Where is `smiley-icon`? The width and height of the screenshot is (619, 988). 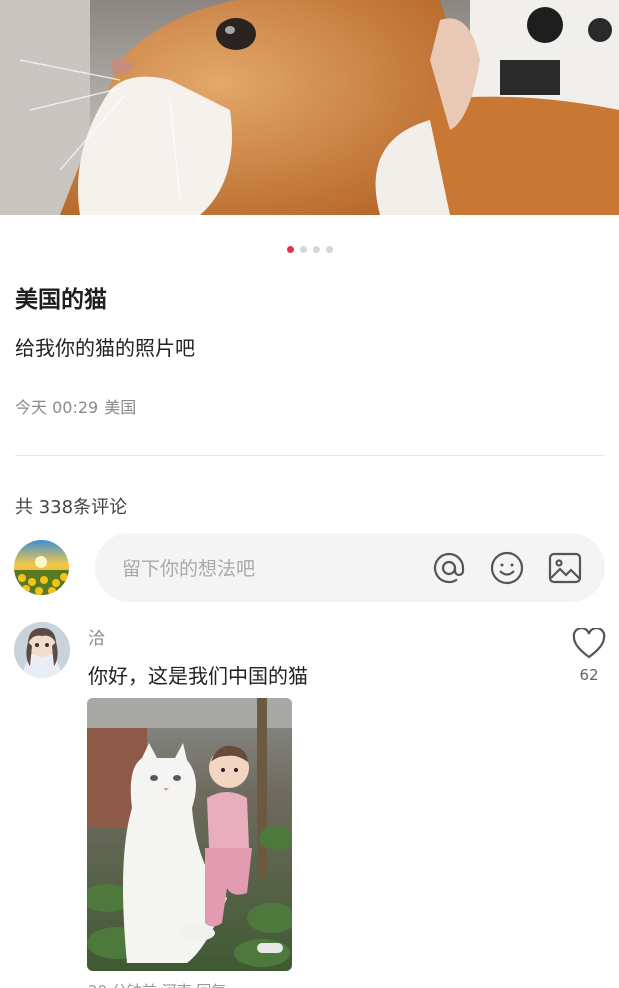 smiley-icon is located at coordinates (507, 568).